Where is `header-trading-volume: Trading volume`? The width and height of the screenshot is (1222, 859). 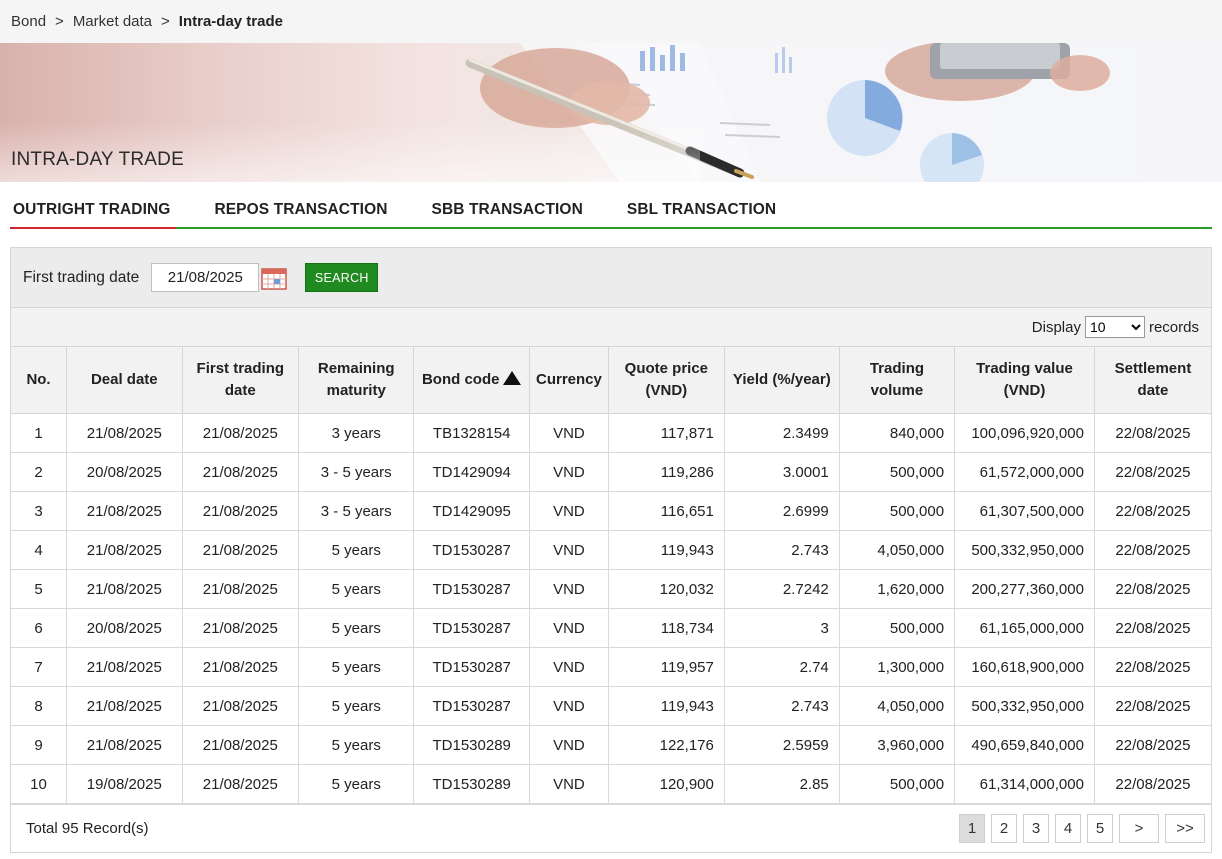
header-trading-volume: Trading volume is located at coordinates (897, 380).